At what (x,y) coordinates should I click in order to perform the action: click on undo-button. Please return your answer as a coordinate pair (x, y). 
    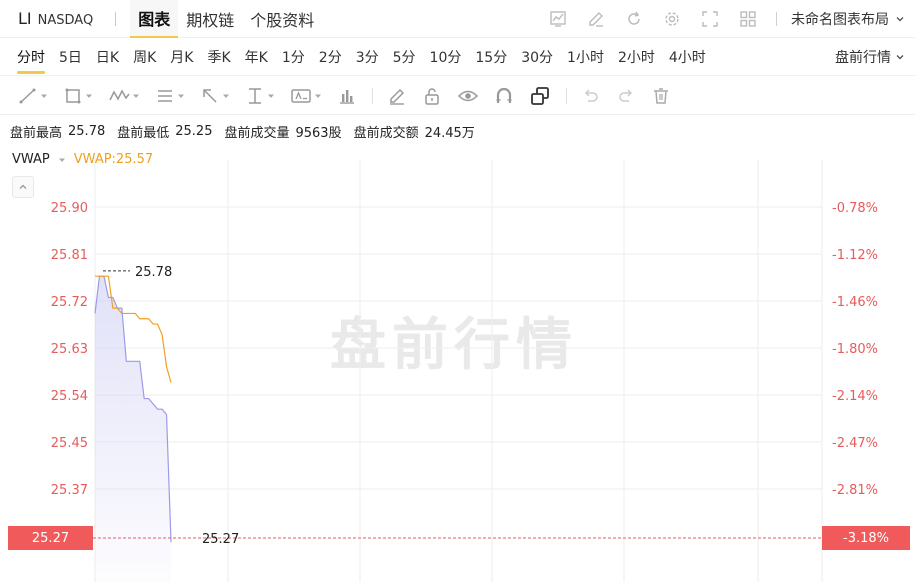
    Looking at the image, I should click on (591, 96).